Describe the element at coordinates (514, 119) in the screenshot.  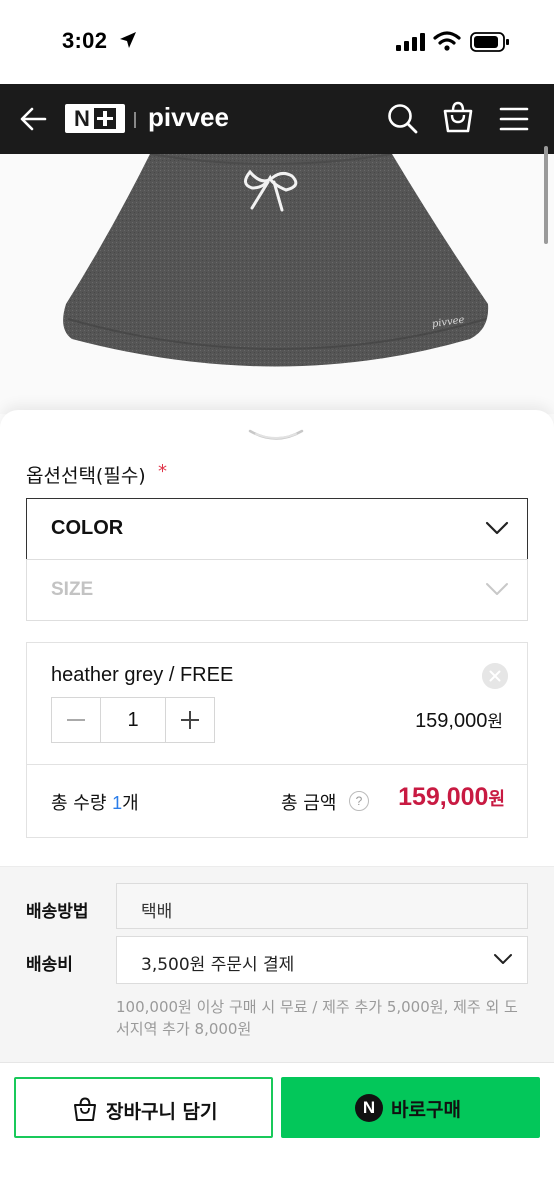
I see `hamburger-menu-icon` at that location.